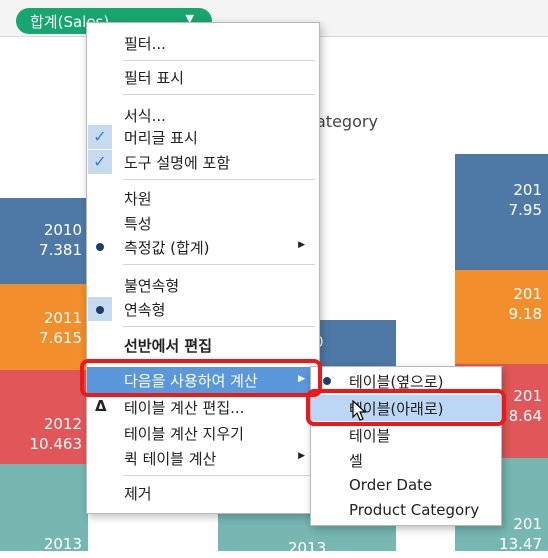 The width and height of the screenshot is (548, 558). Describe the element at coordinates (145, 310) in the screenshot. I see `menu-item-label: 연속형` at that location.